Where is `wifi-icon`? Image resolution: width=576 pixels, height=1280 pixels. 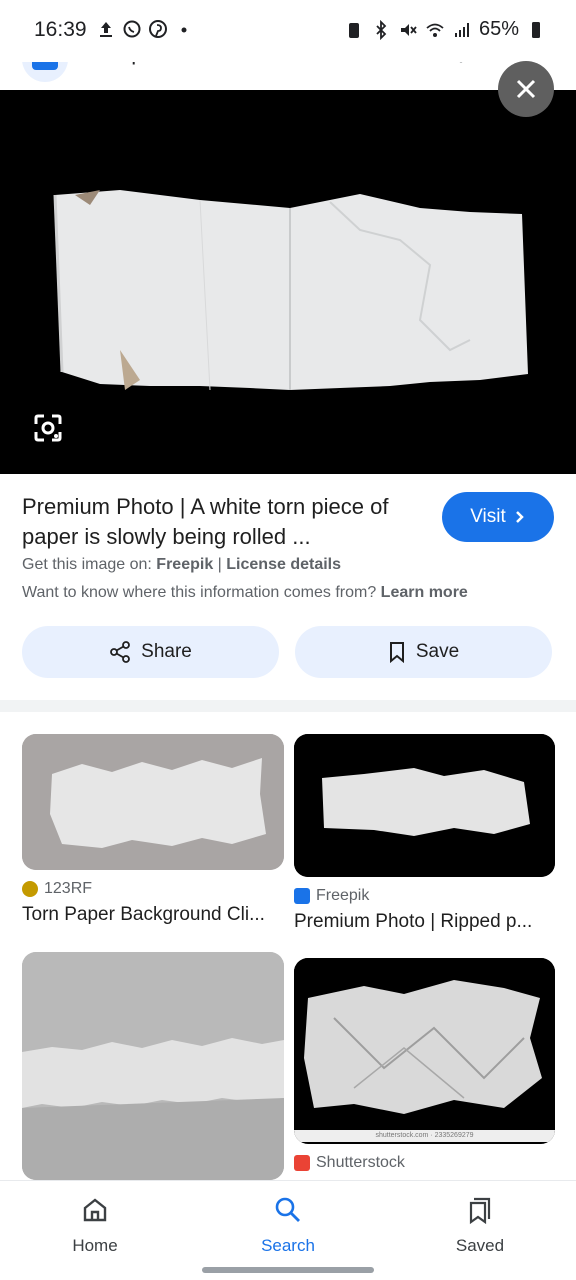
wifi-icon is located at coordinates (435, 30).